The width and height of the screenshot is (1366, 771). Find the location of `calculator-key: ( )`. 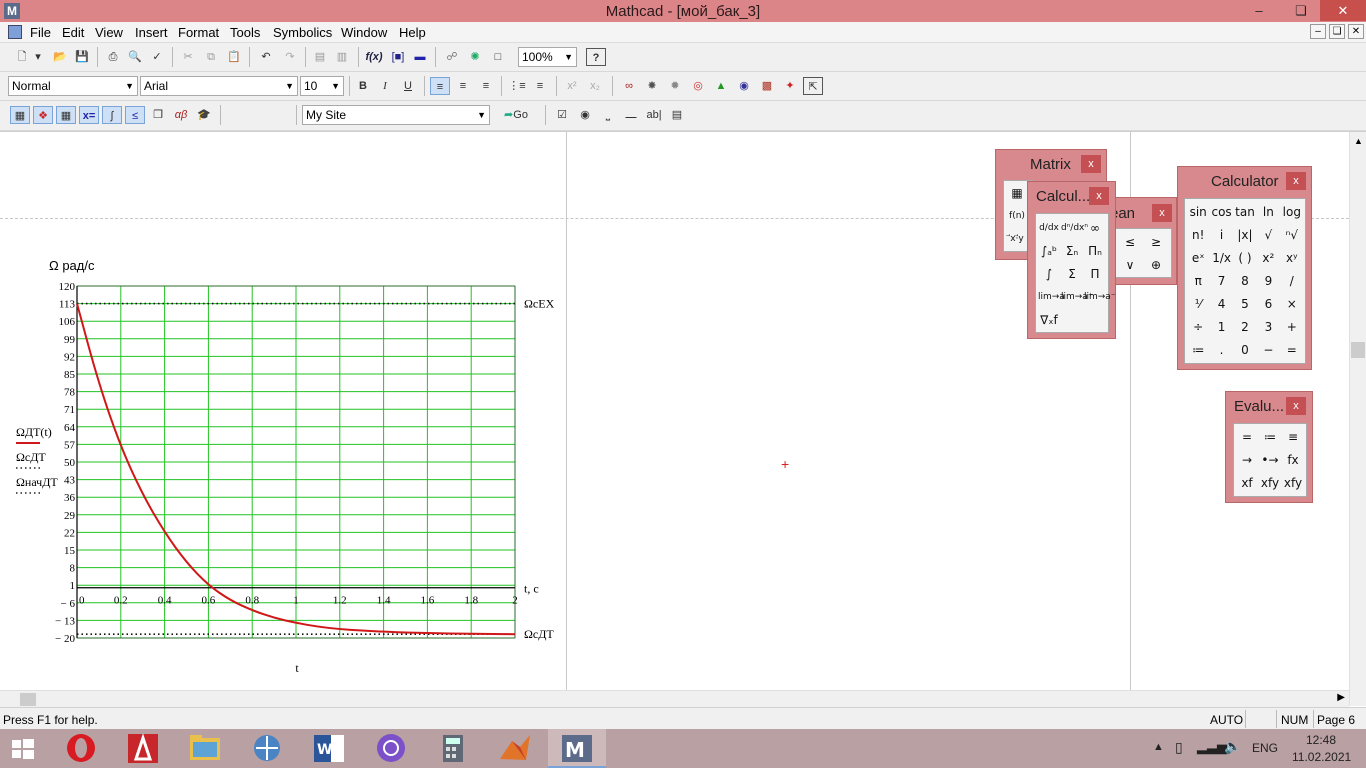

calculator-key: ( ) is located at coordinates (1245, 258).